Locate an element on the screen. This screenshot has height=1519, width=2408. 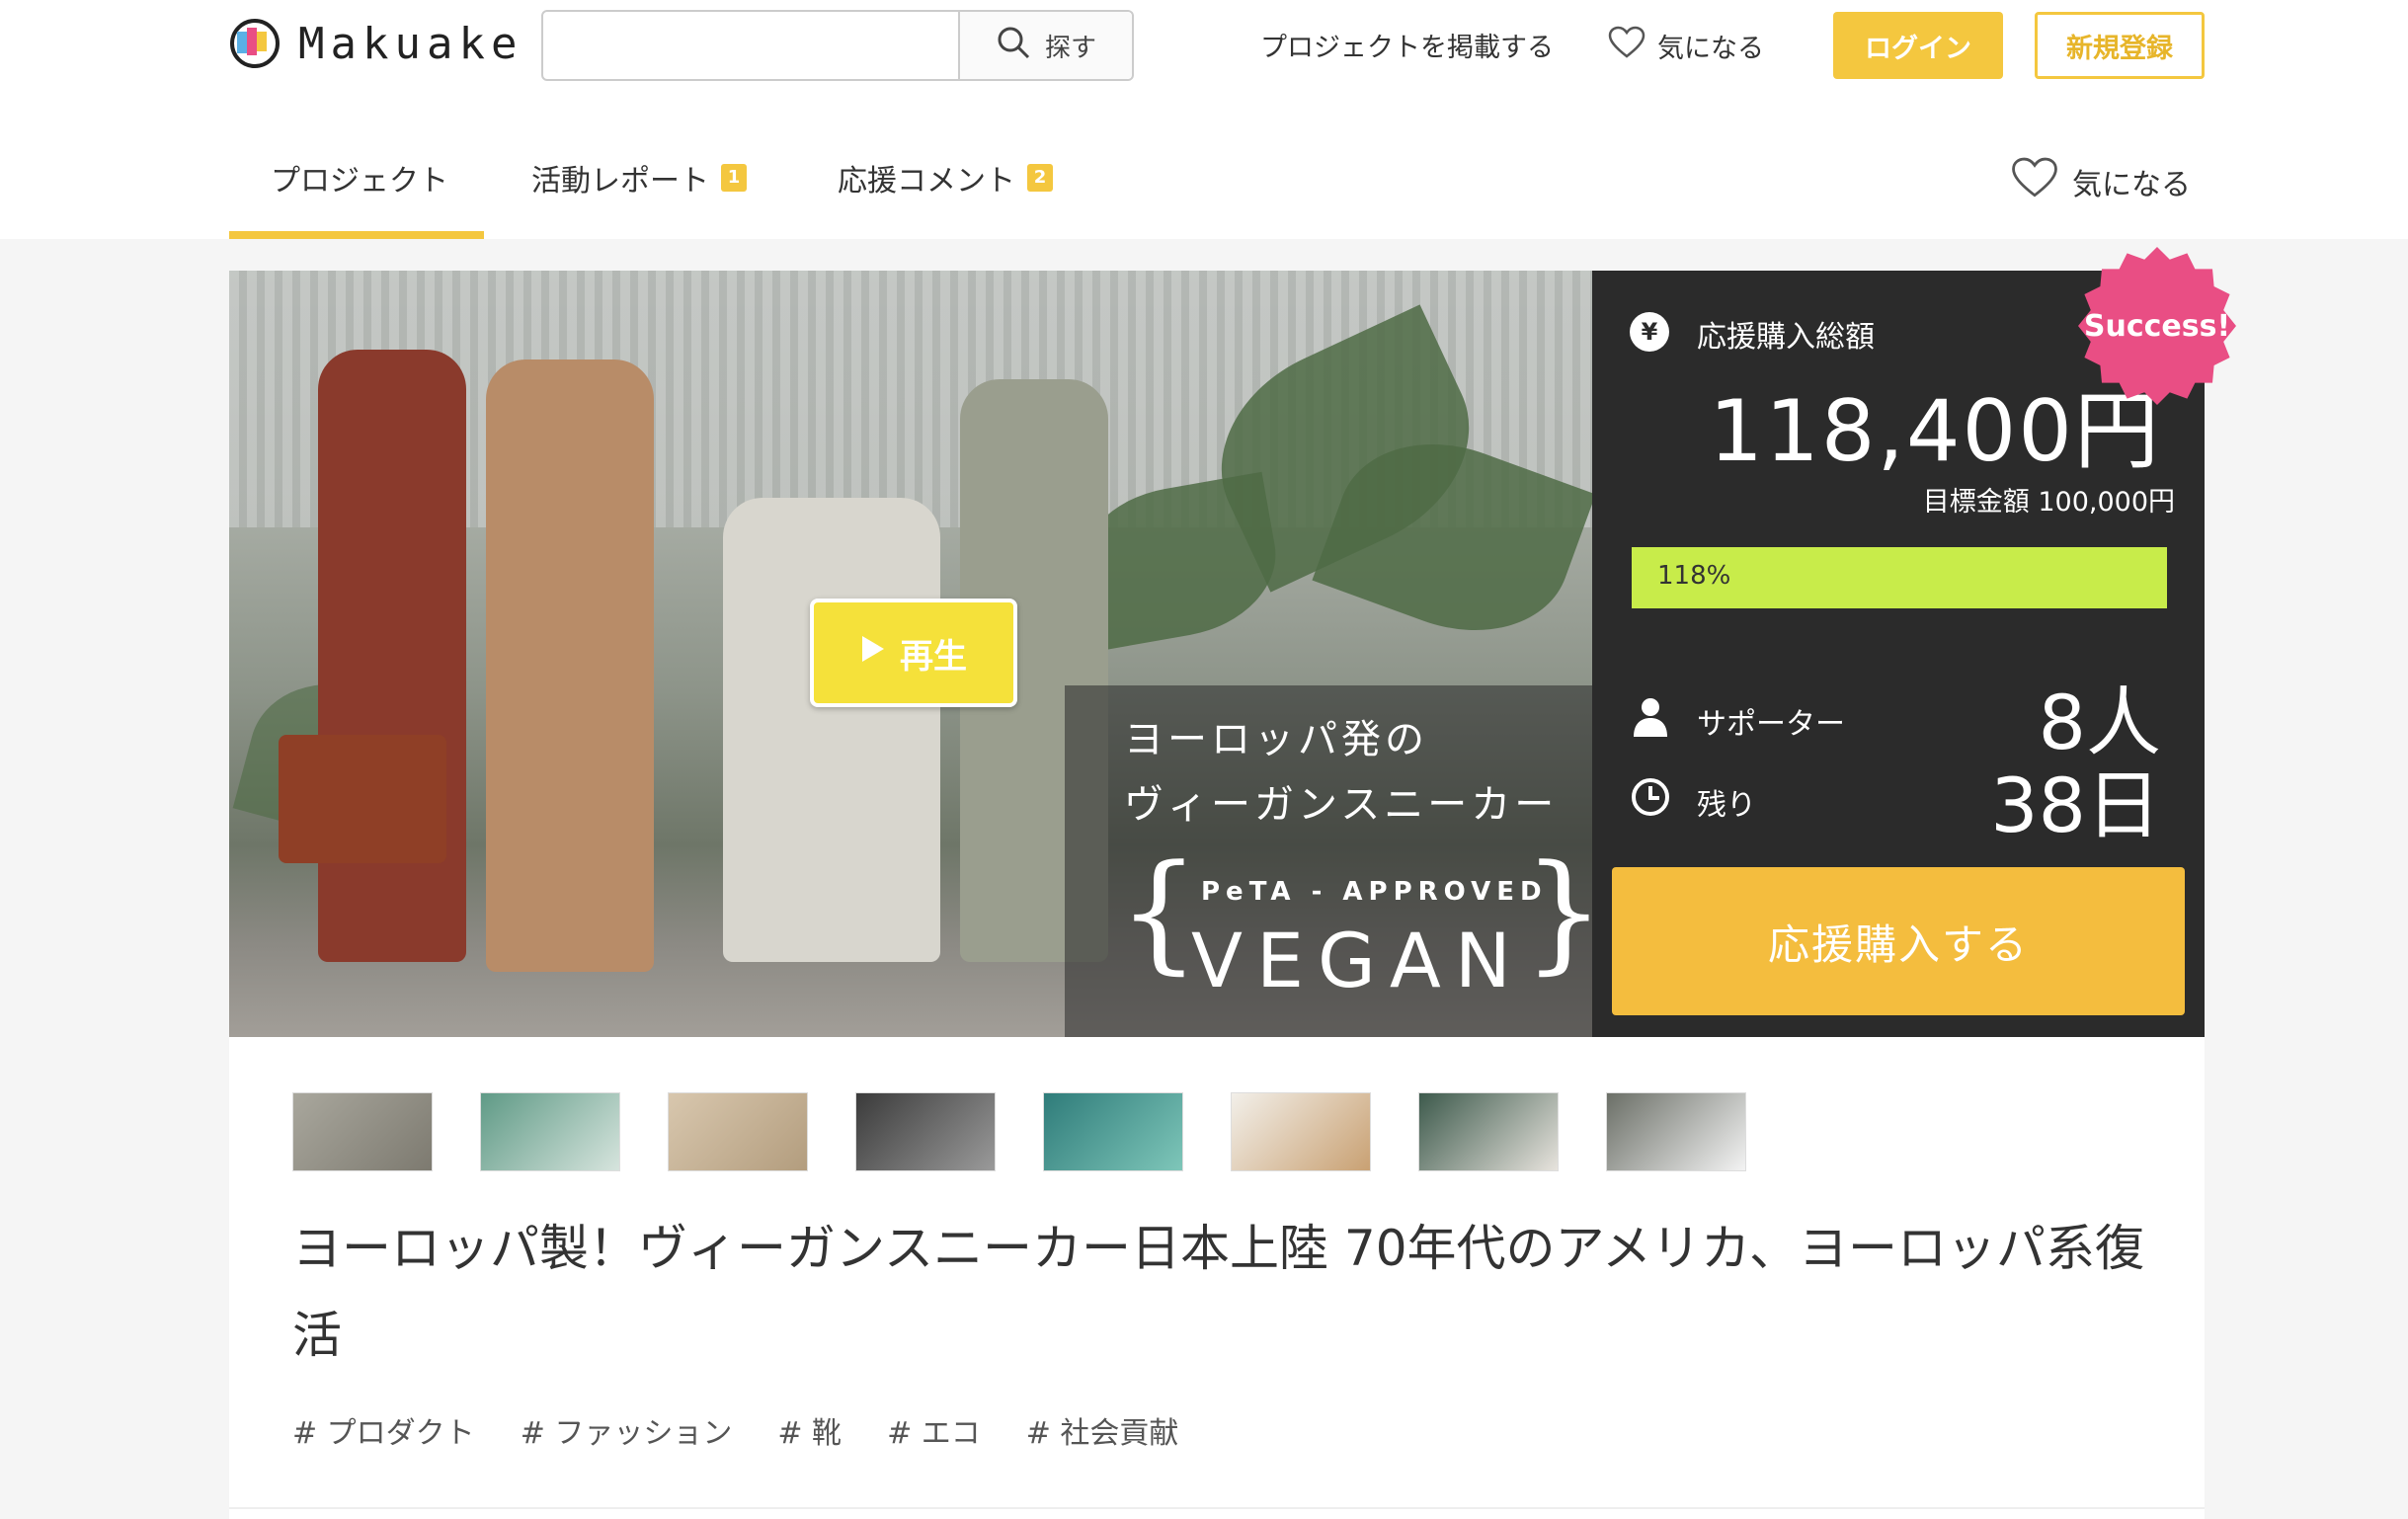
play-icon is located at coordinates (873, 653).